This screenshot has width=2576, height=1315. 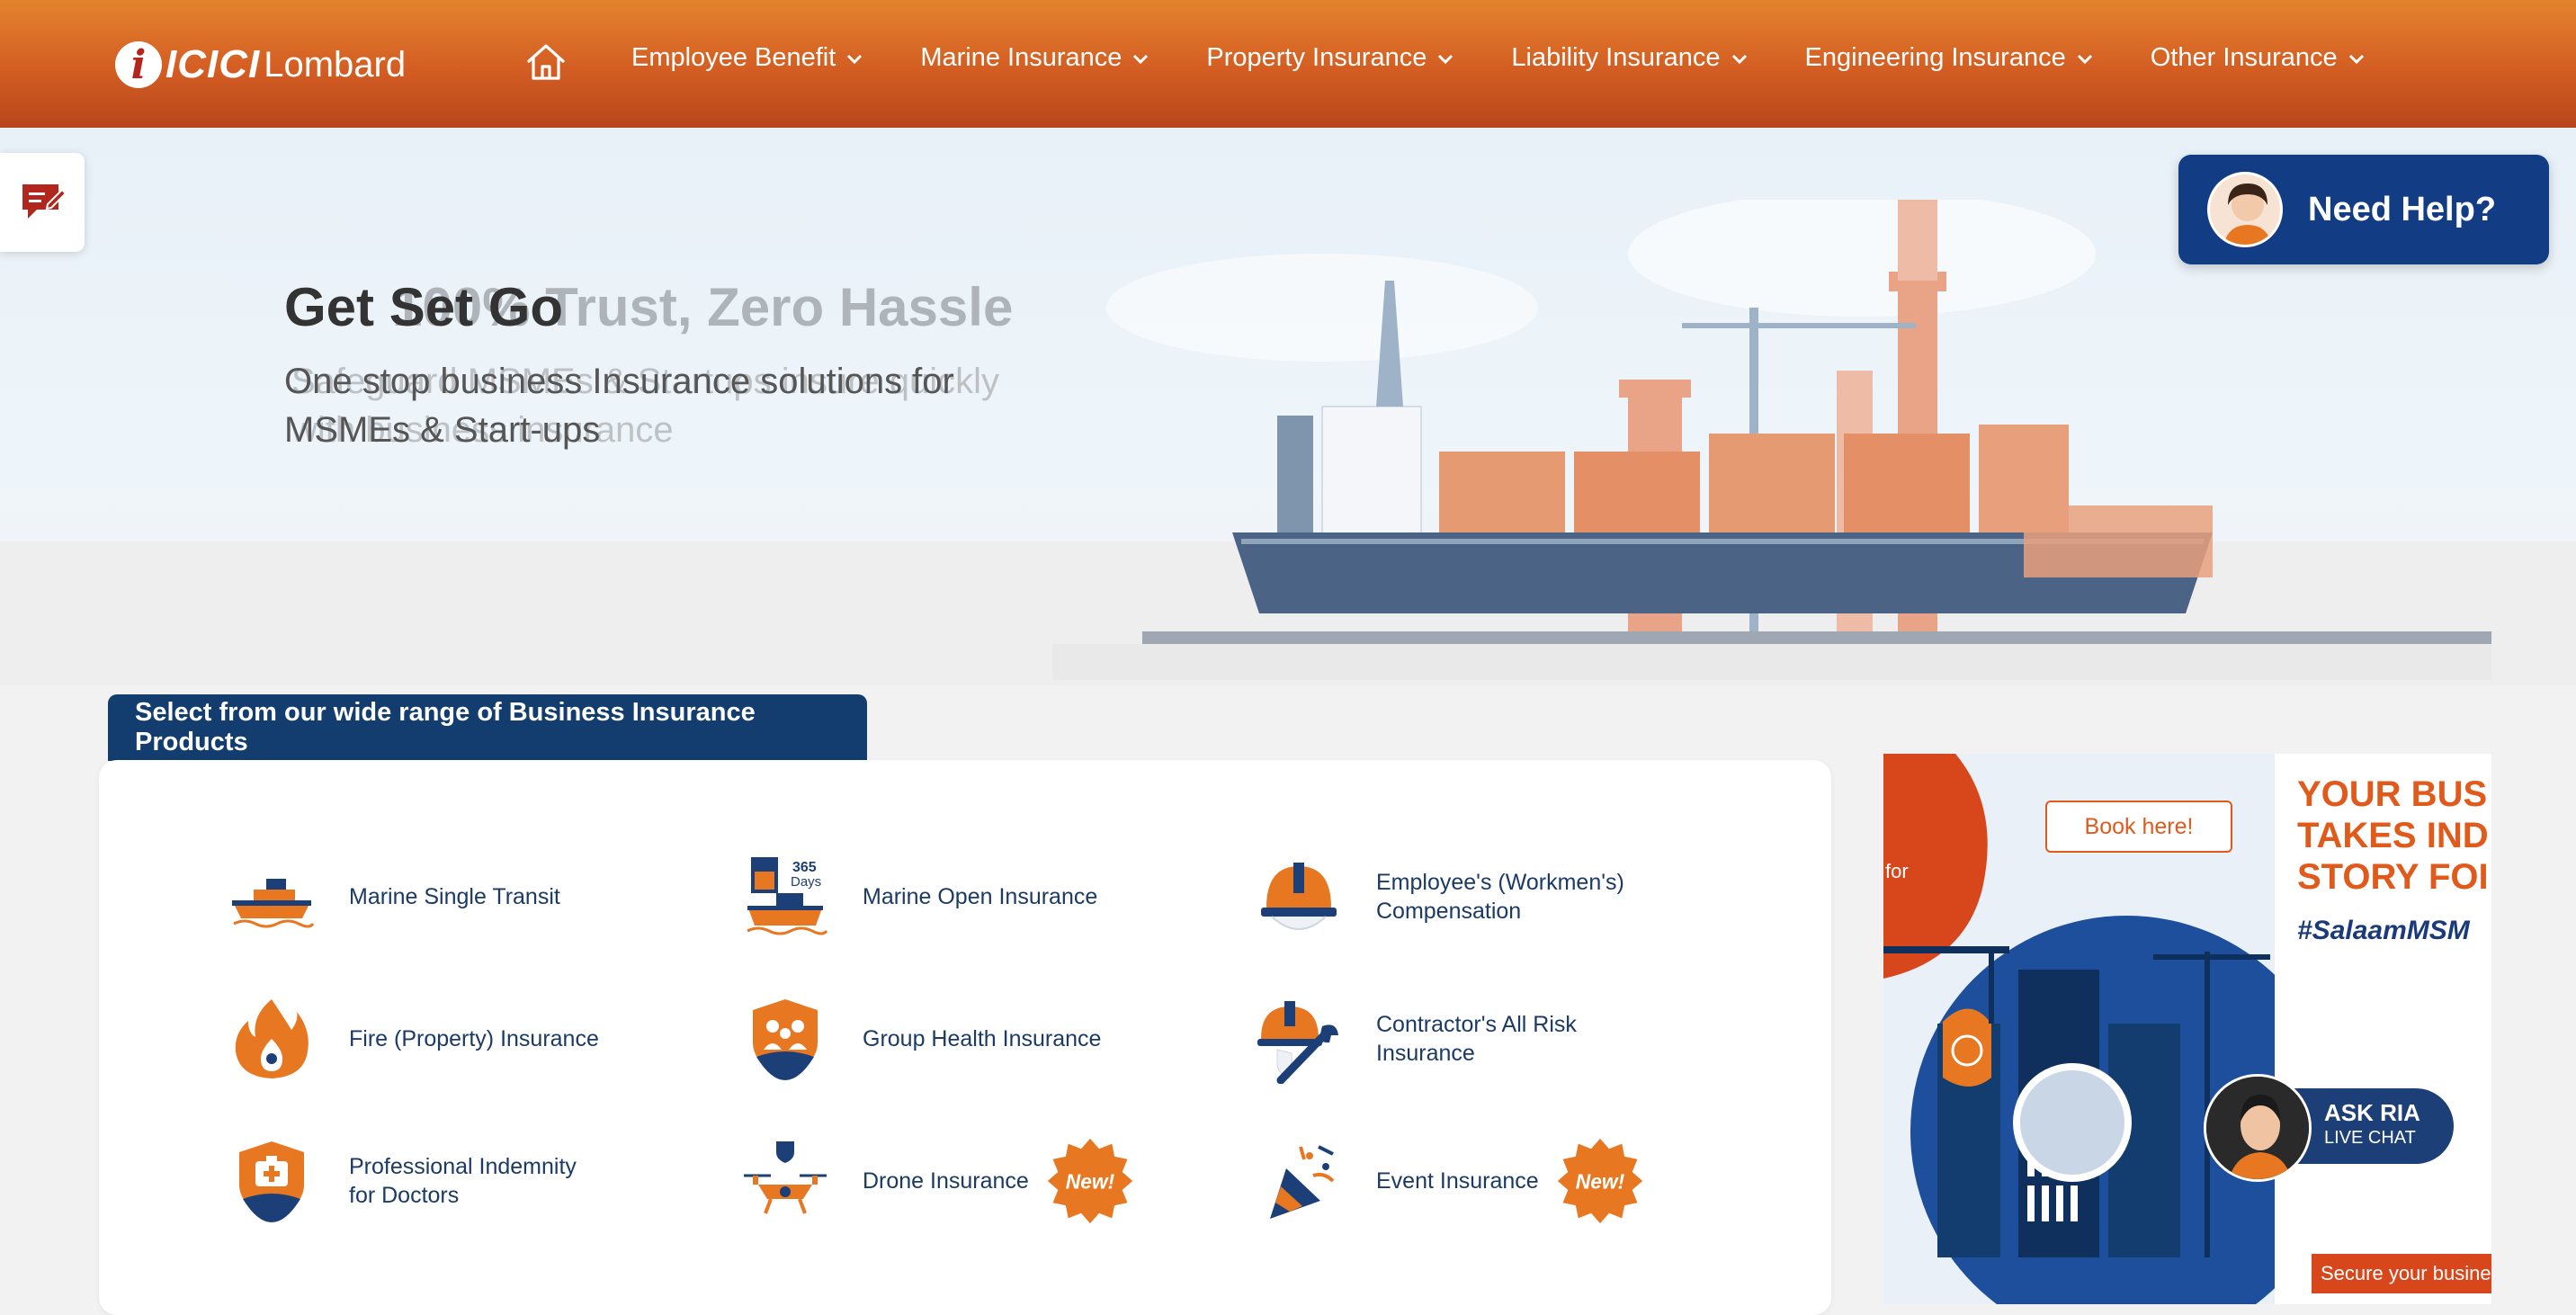 I want to click on menu-liability-insurance: Liability Insurance, so click(x=1630, y=58).